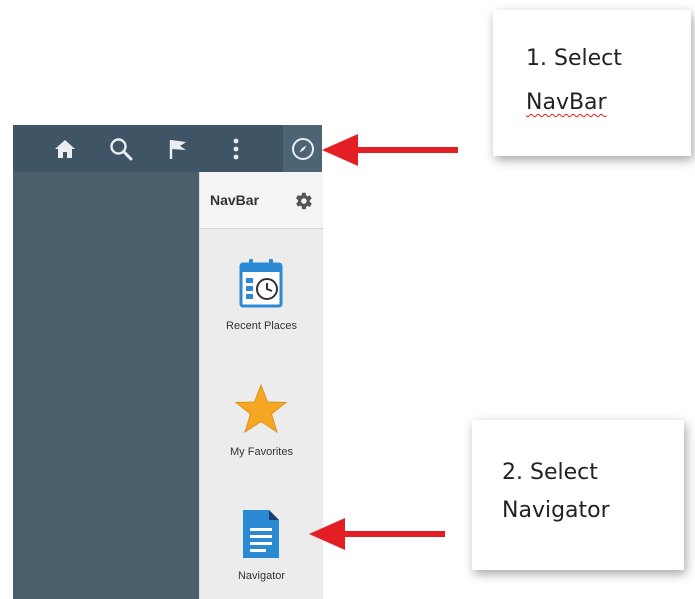  I want to click on header-bar, so click(167, 148).